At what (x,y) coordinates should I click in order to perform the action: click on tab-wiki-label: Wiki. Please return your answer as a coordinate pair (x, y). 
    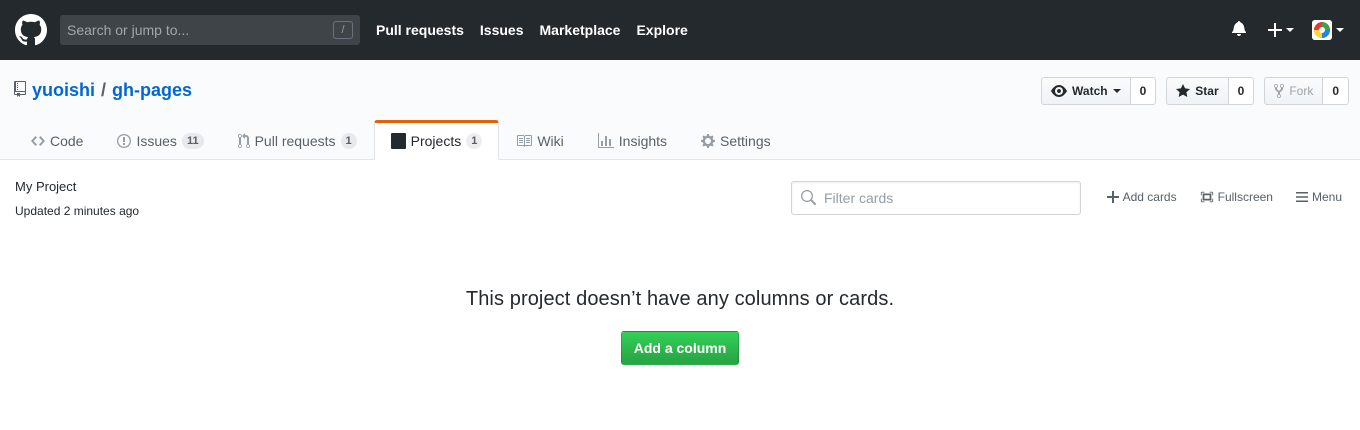
    Looking at the image, I should click on (550, 141).